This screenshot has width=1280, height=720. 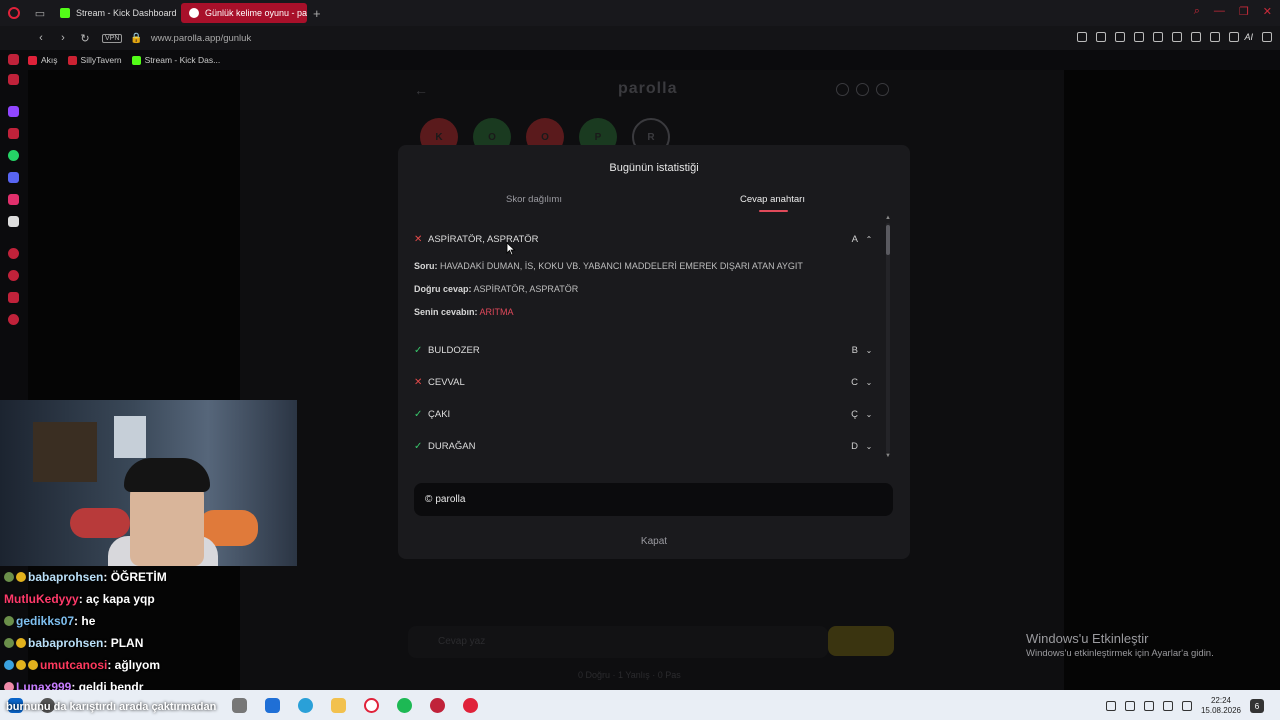 What do you see at coordinates (1215, 37) in the screenshot?
I see `download-icon` at bounding box center [1215, 37].